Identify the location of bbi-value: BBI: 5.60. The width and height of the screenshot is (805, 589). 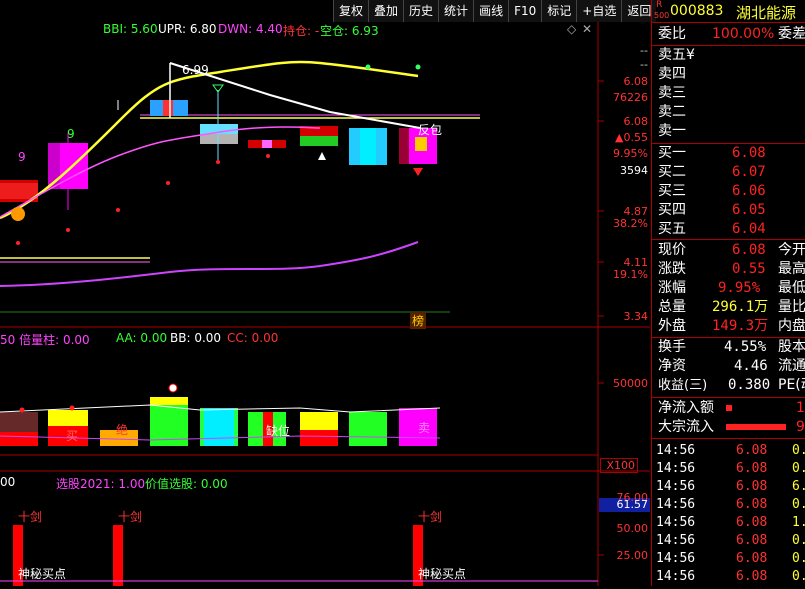
(130, 29).